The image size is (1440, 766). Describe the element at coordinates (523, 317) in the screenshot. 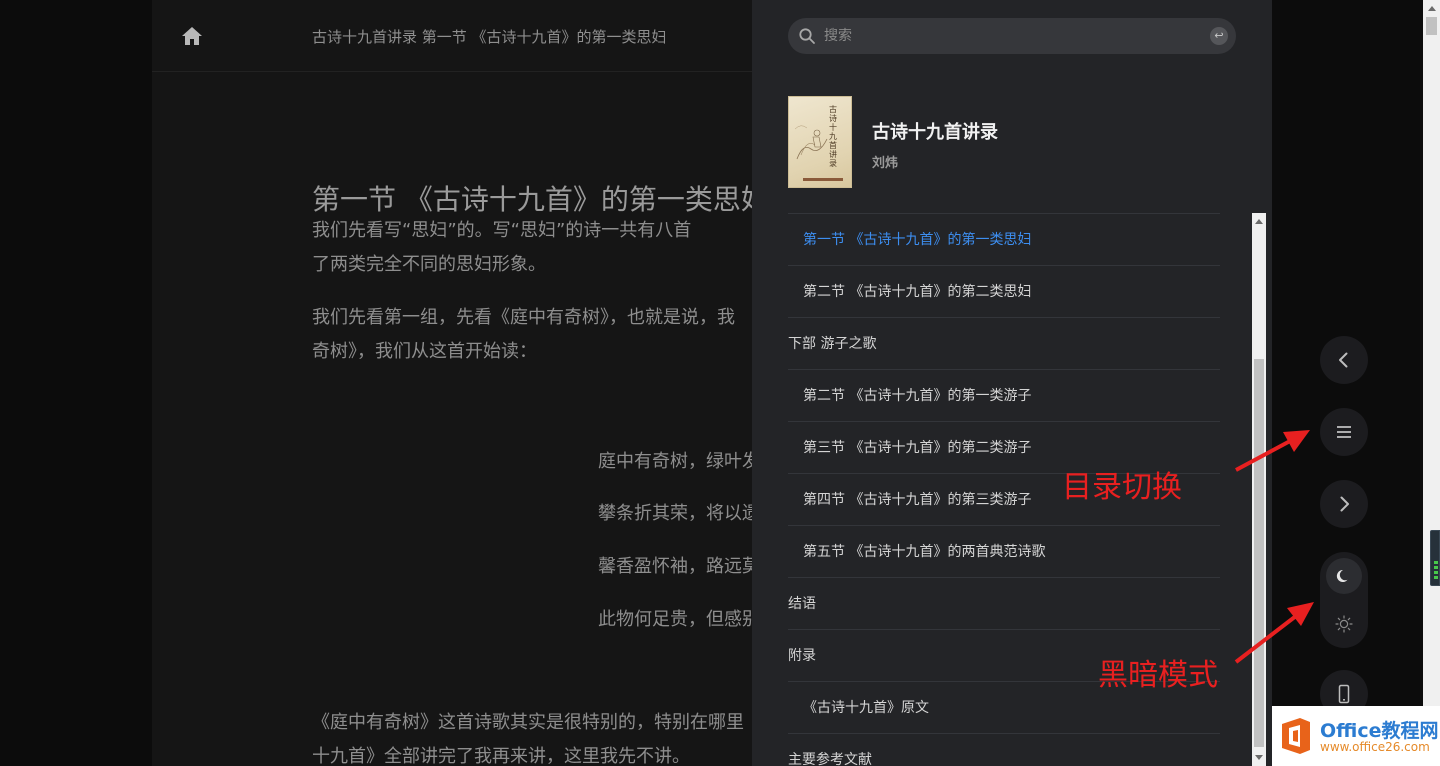

I see `paragraph-line: 我们先看第一组，先看《庭中有奇树》，也就是说，我` at that location.